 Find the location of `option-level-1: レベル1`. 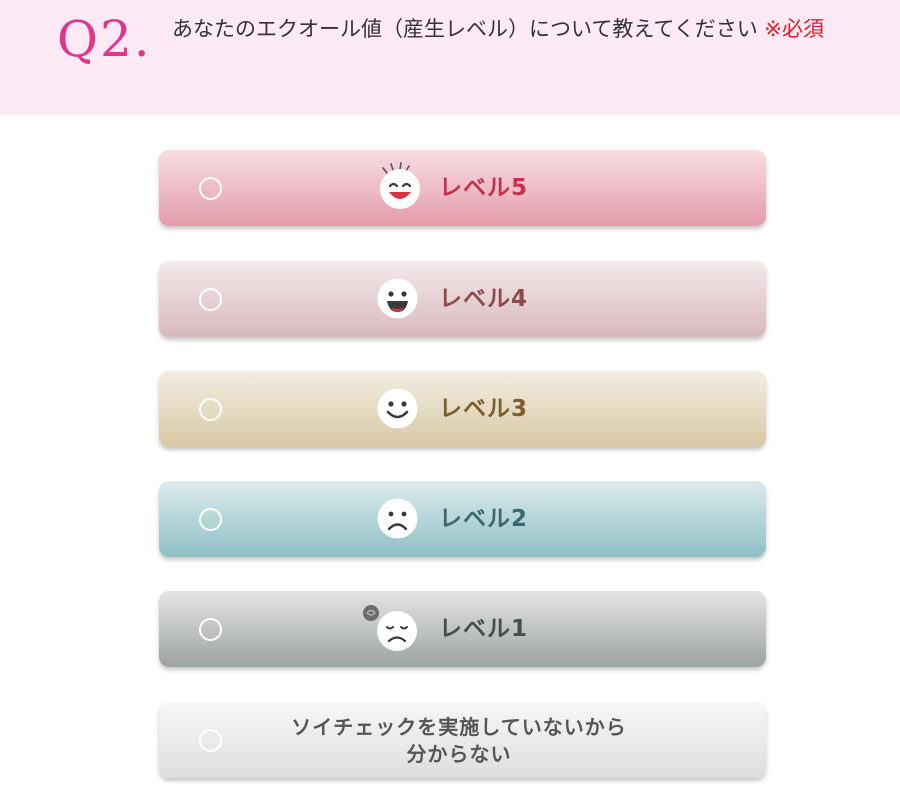

option-level-1: レベル1 is located at coordinates (462, 629).